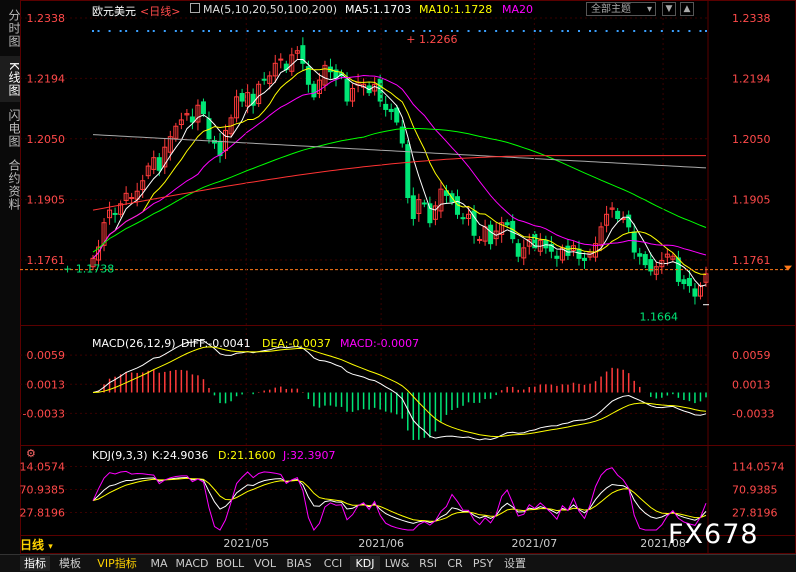 This screenshot has width=796, height=572. What do you see at coordinates (687, 9) in the screenshot?
I see `scroll-up-button: ▲` at bounding box center [687, 9].